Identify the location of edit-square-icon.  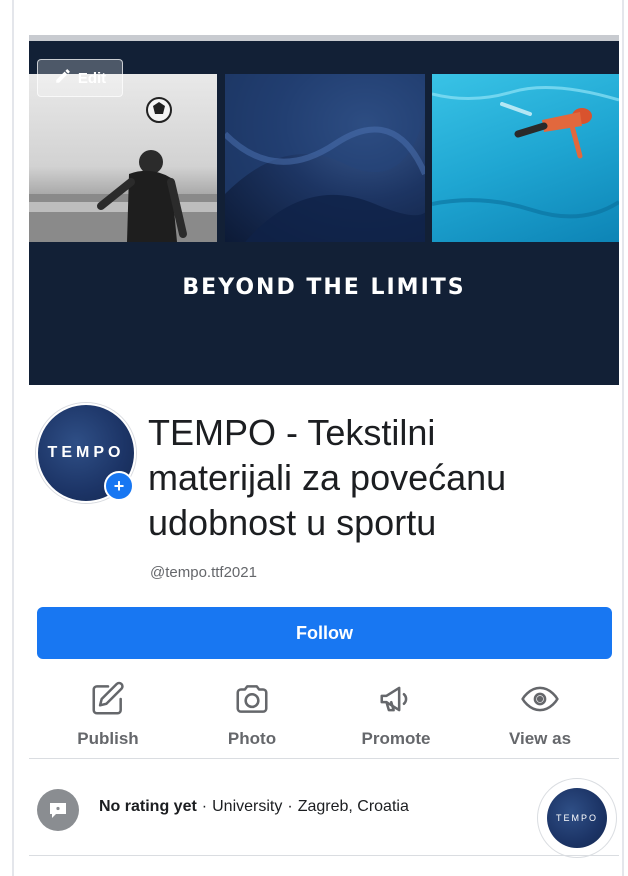
(108, 701).